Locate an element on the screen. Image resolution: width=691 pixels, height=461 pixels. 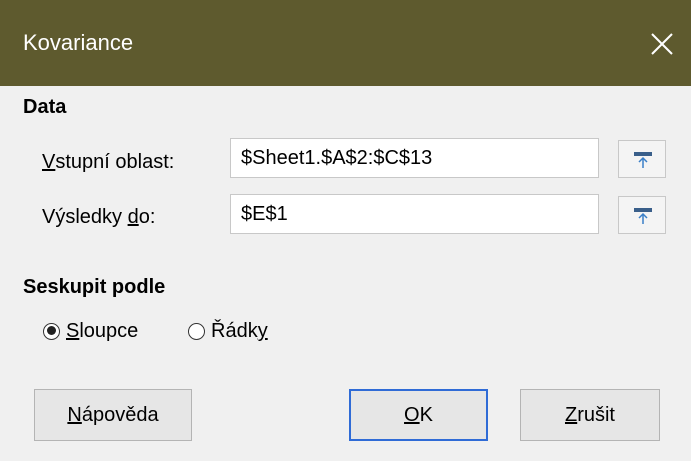
radio-columns-label: Sloupce is located at coordinates (102, 331).